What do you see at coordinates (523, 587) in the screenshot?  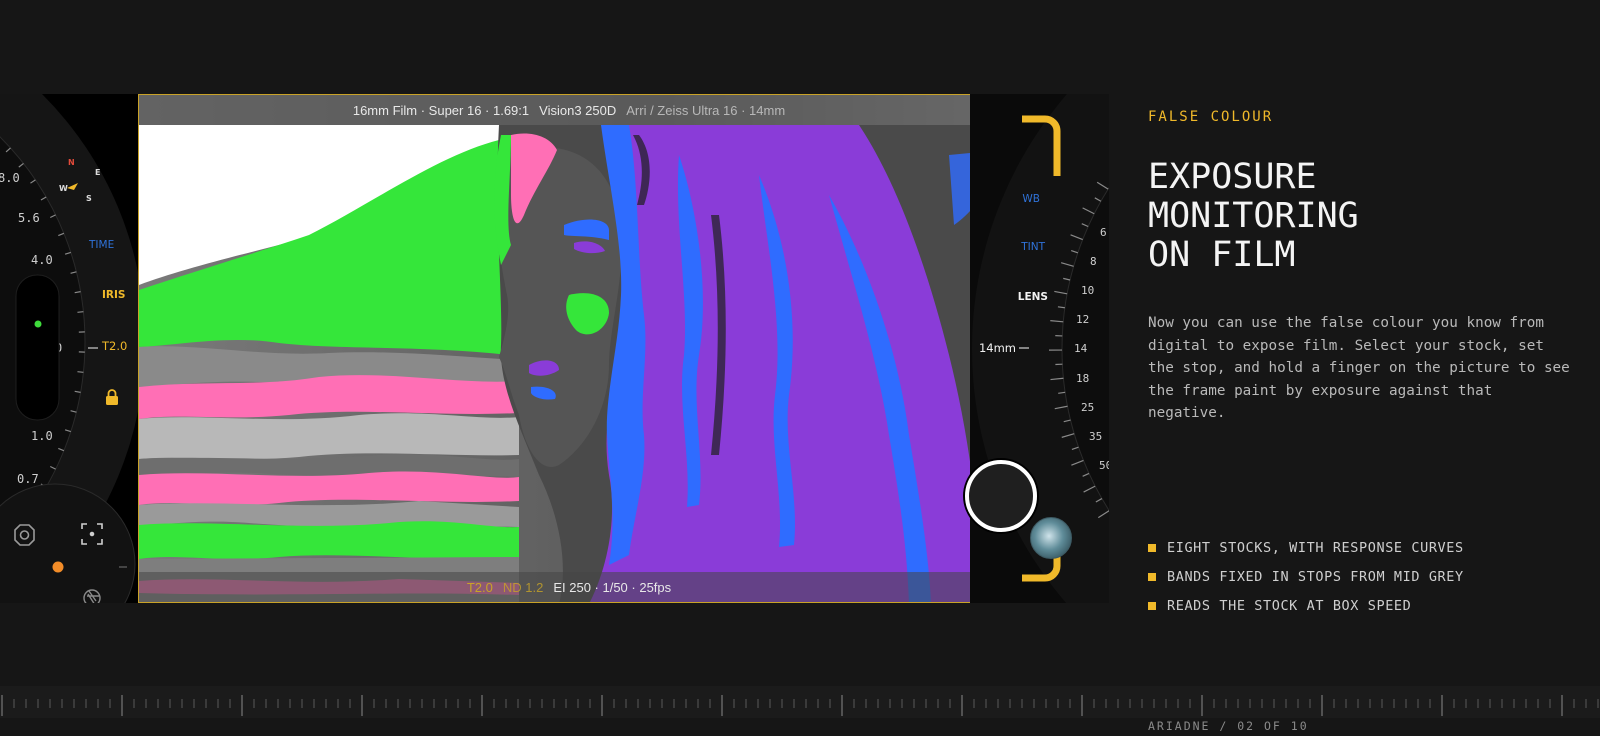 I see `nd-readout: ND 1.2` at bounding box center [523, 587].